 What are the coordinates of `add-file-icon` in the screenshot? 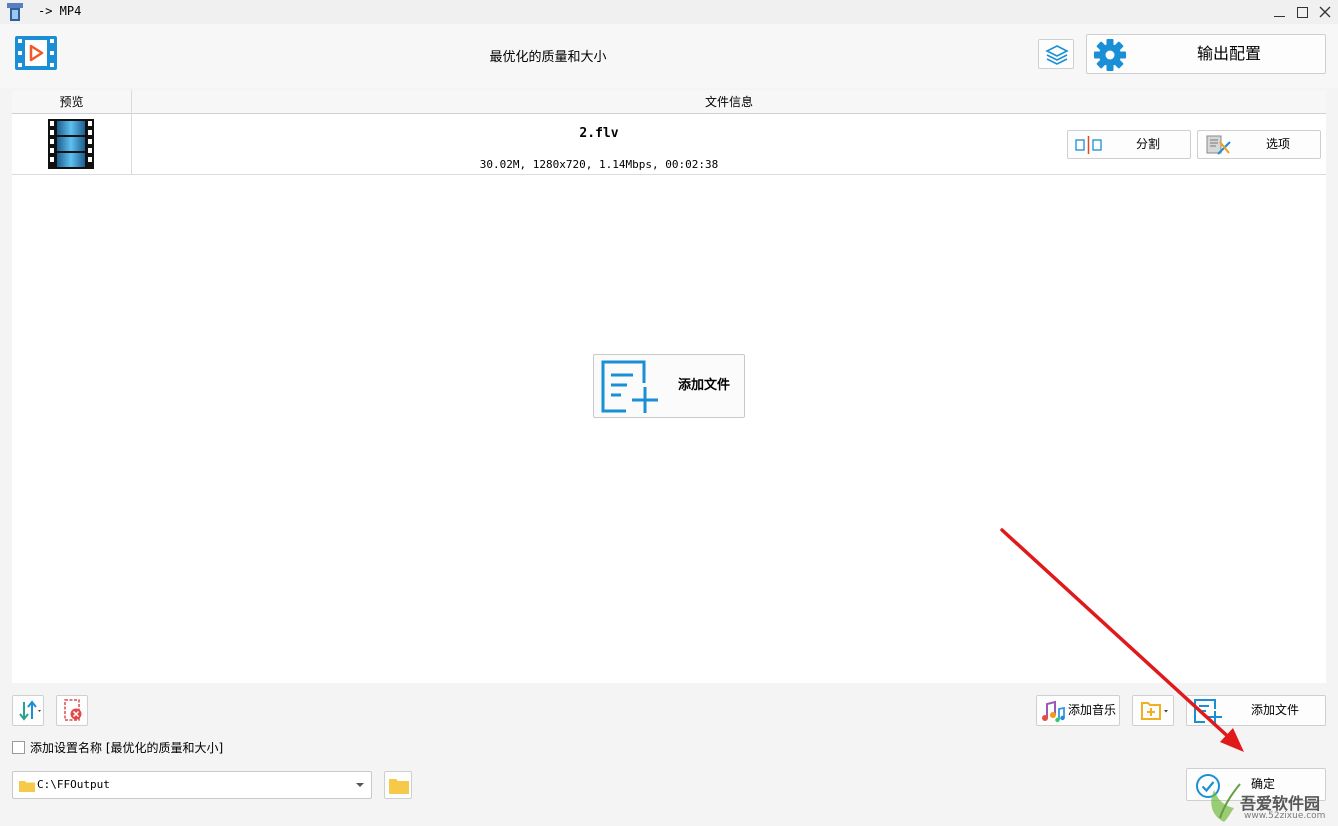 It's located at (629, 386).